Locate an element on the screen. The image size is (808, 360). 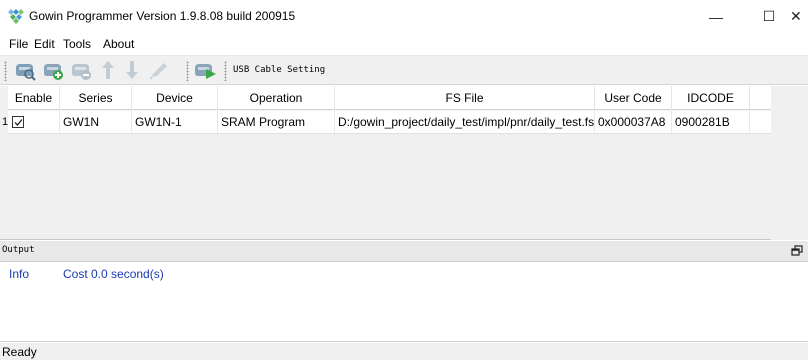
program-config-icon is located at coordinates (205, 71).